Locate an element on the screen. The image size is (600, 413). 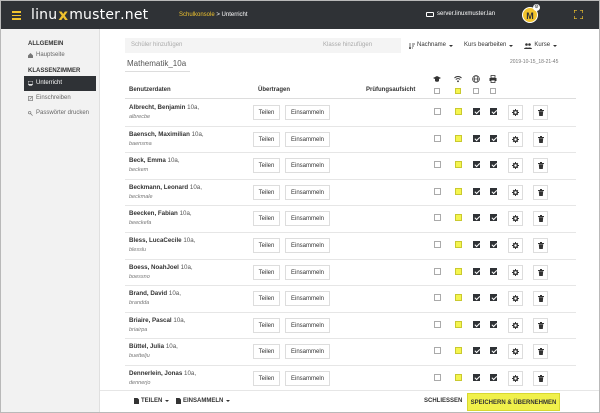
add-student-input: Schüler hinzufügen is located at coordinates (221, 45).